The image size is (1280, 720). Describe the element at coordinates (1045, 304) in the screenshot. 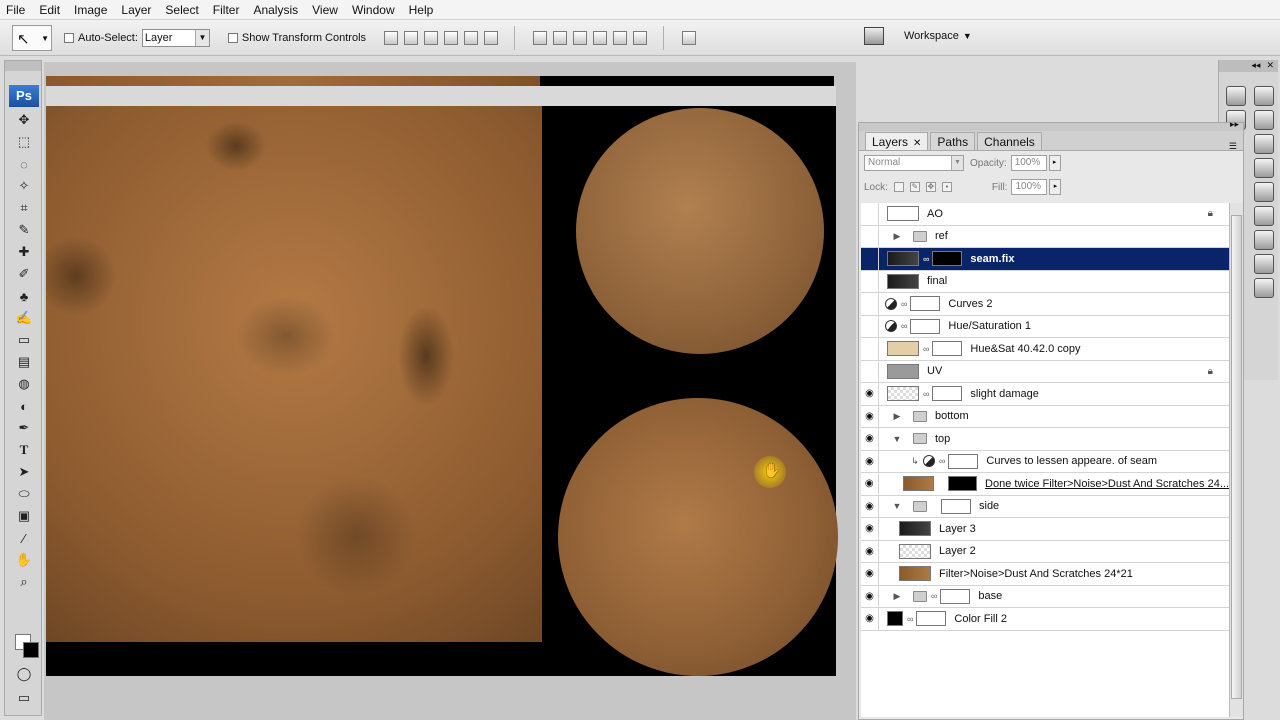

I see `adjustment-layer-row: ∞ Curves 2` at that location.